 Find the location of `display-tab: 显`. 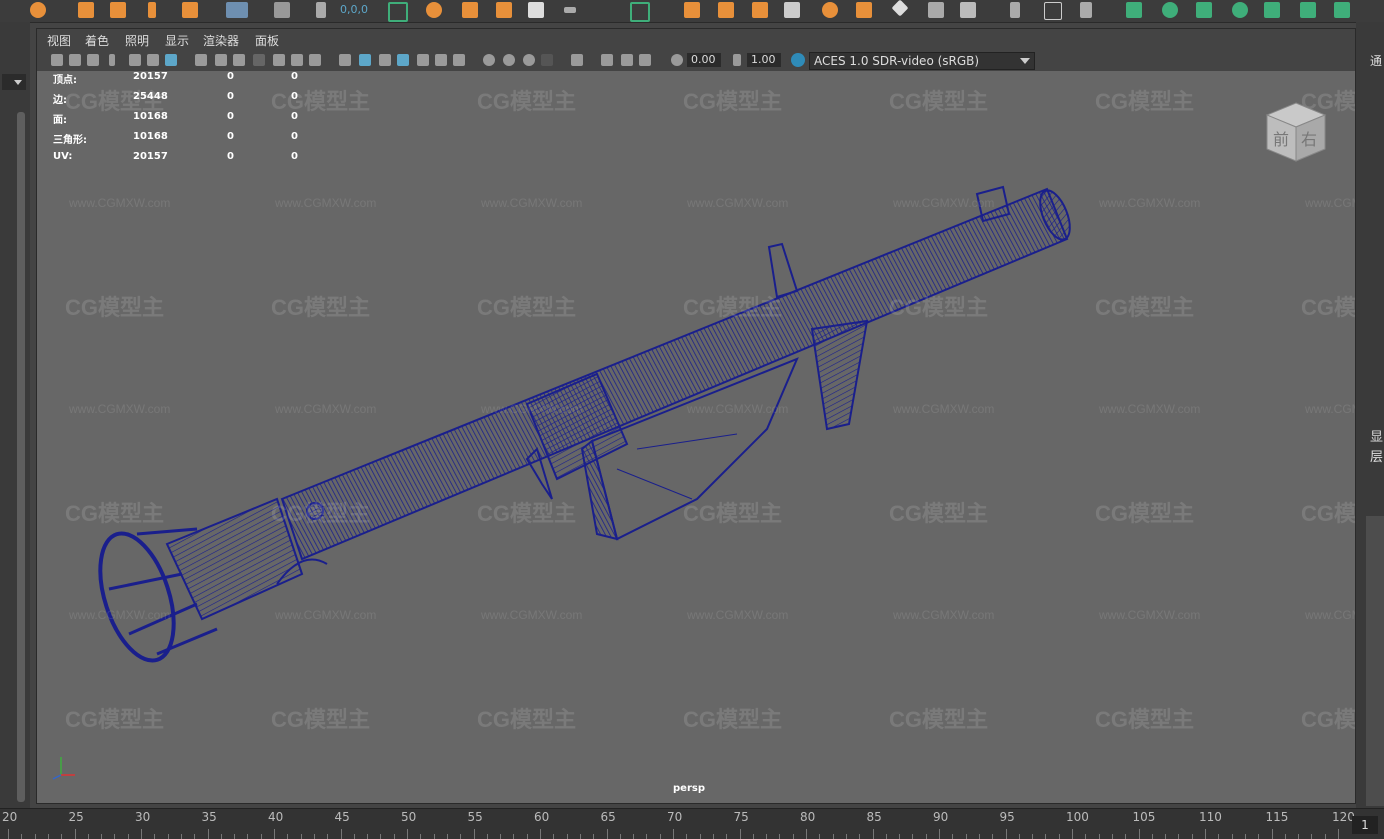

display-tab: 显 is located at coordinates (1376, 435).